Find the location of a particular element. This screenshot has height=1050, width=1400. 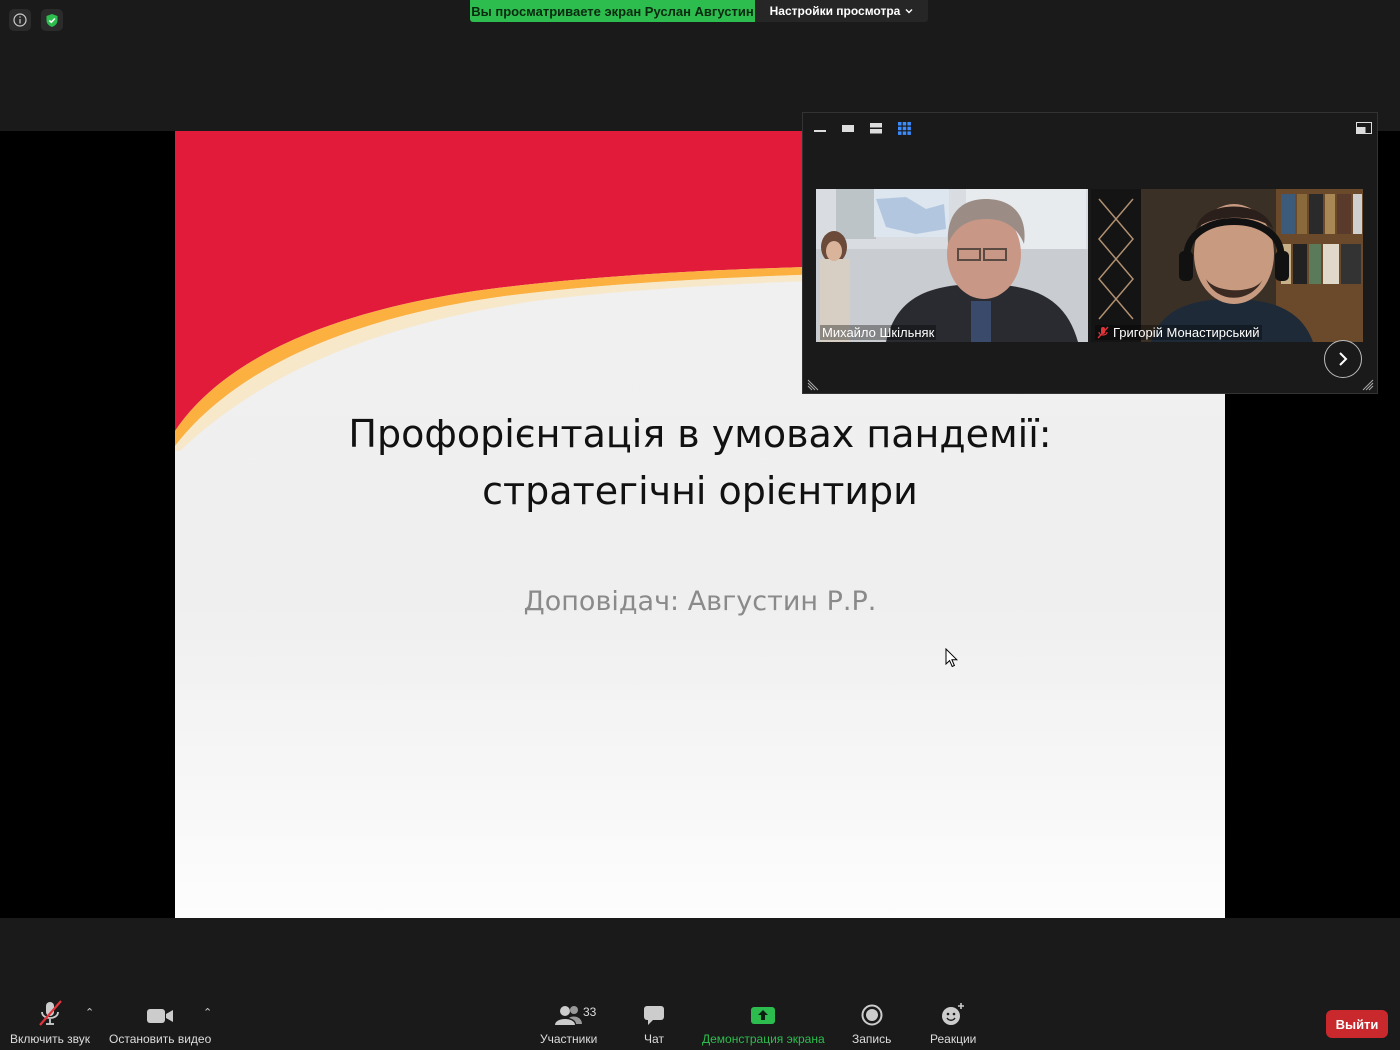

window-dock-icon is located at coordinates (1364, 128).